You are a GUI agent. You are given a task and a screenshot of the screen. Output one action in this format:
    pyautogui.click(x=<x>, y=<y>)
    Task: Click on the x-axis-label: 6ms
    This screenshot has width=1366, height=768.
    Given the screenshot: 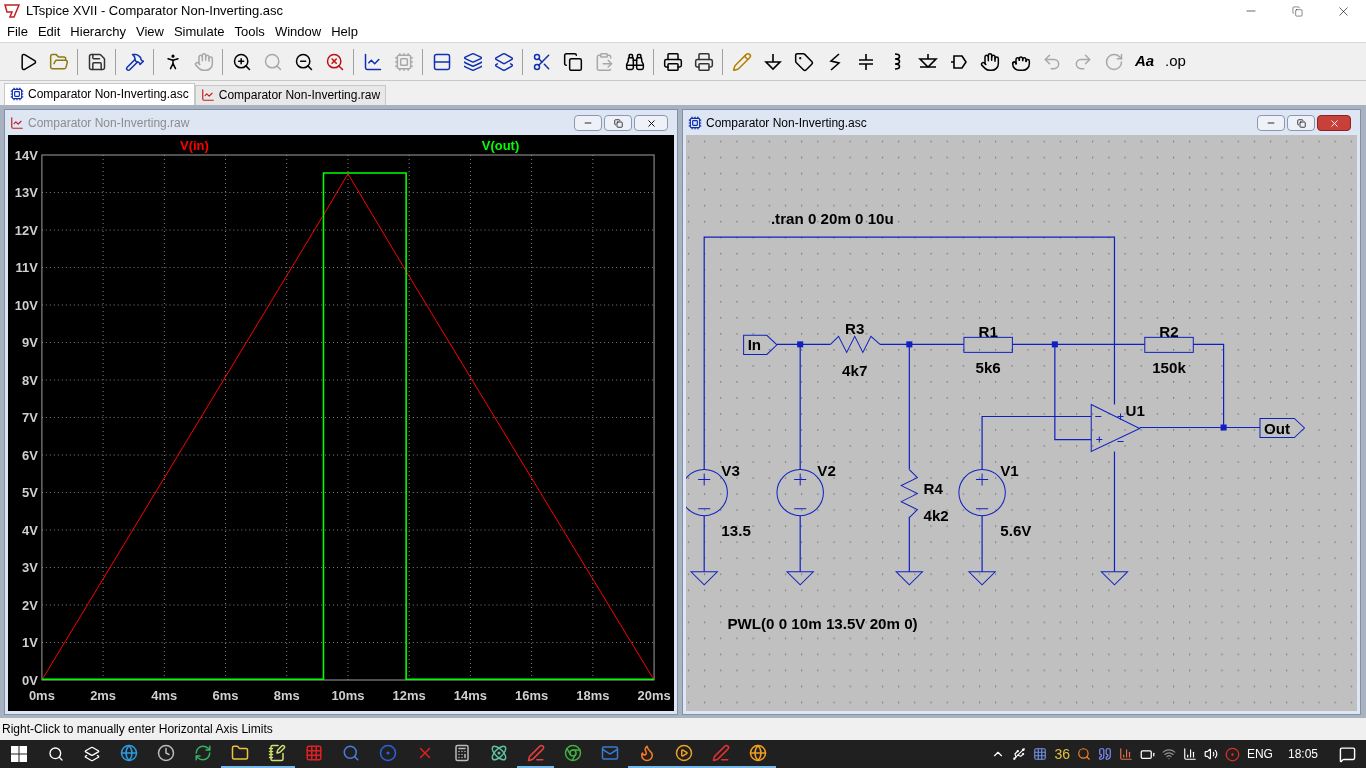 What is the action you would take?
    pyautogui.click(x=225, y=695)
    